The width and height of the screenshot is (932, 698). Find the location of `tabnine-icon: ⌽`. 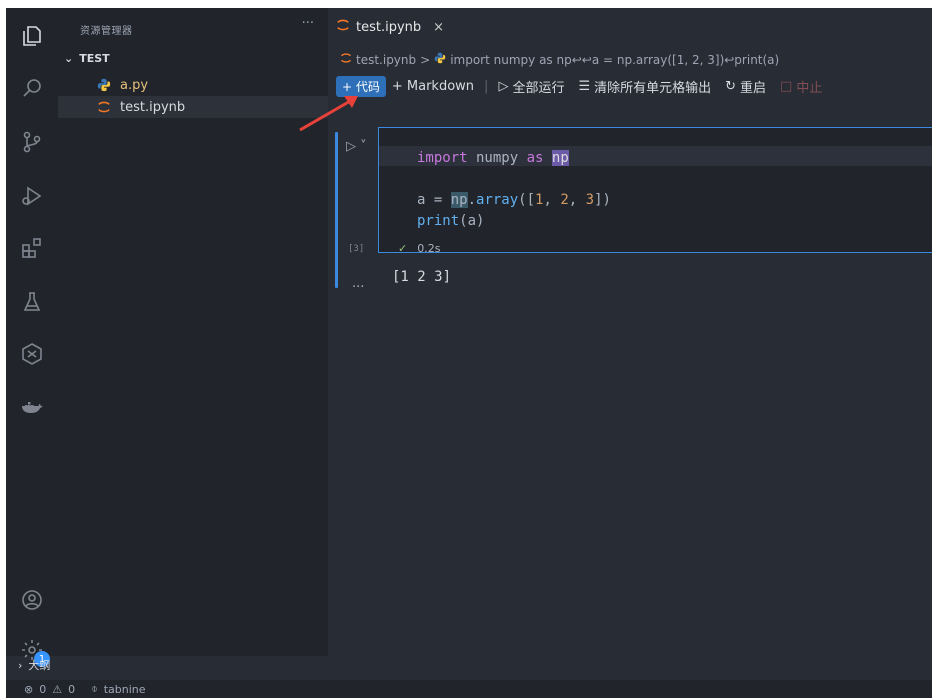

tabnine-icon: ⌽ is located at coordinates (94, 688).